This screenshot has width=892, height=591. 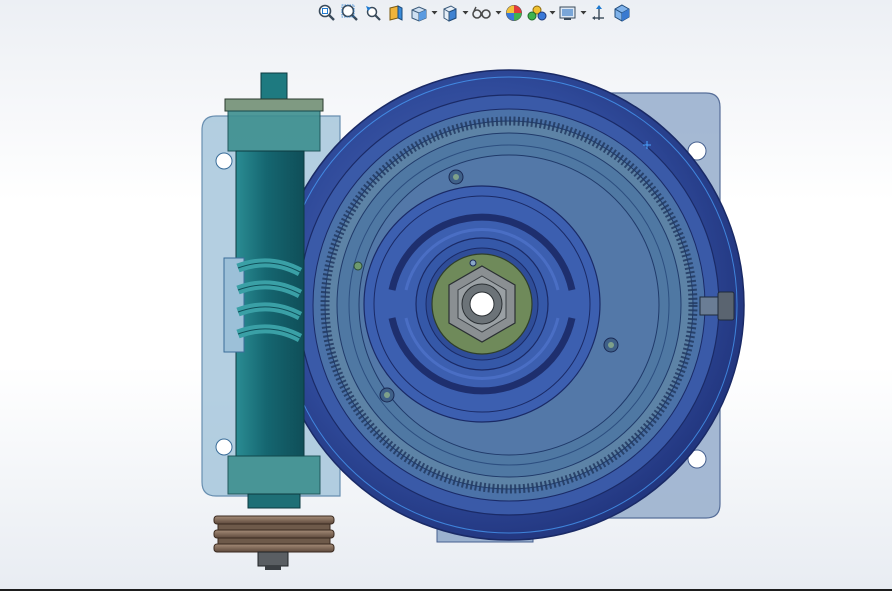 I want to click on display-style-dropdown, so click(x=465, y=13).